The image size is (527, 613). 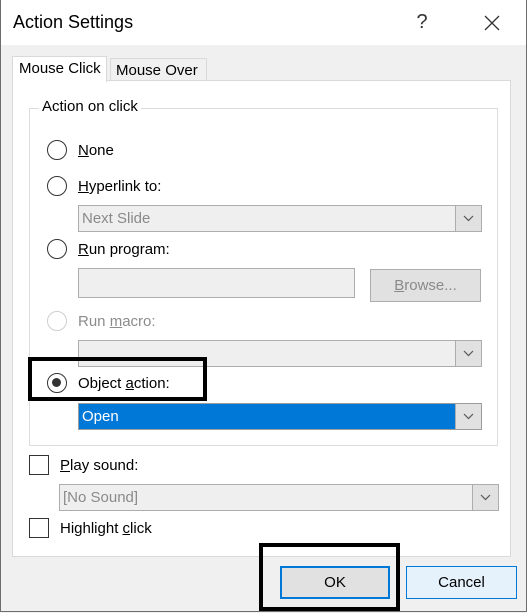 I want to click on access-key: c, so click(x=126, y=528).